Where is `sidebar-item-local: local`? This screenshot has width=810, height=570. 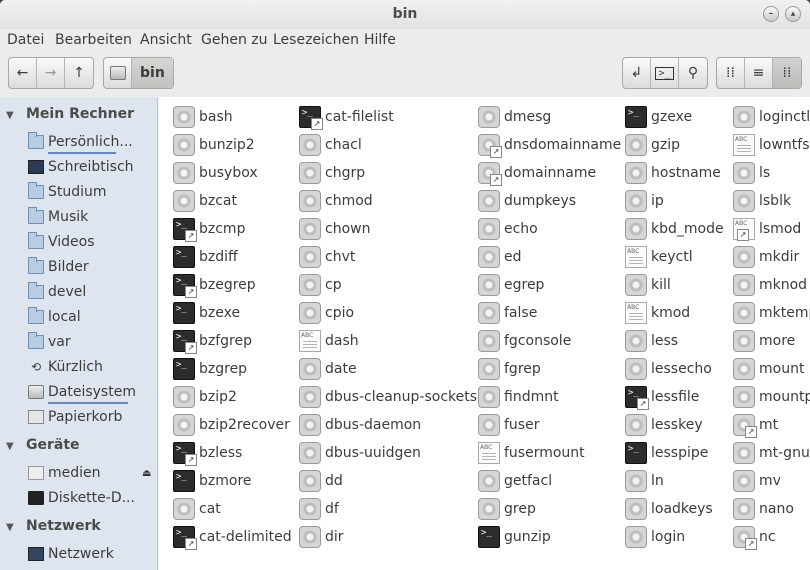 sidebar-item-local: local is located at coordinates (54, 317).